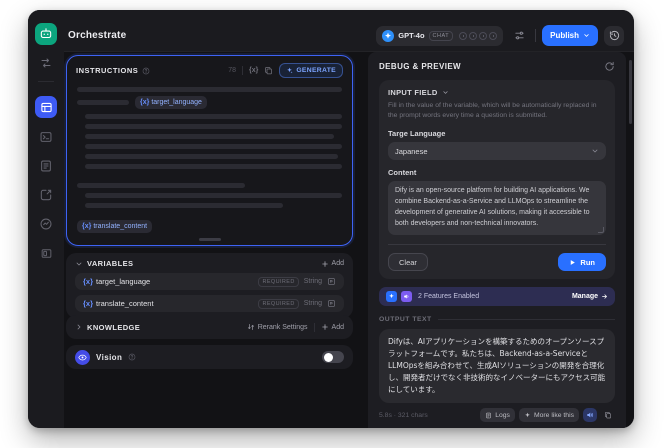 This screenshot has width=664, height=448. What do you see at coordinates (46, 34) in the screenshot?
I see `app-logo` at bounding box center [46, 34].